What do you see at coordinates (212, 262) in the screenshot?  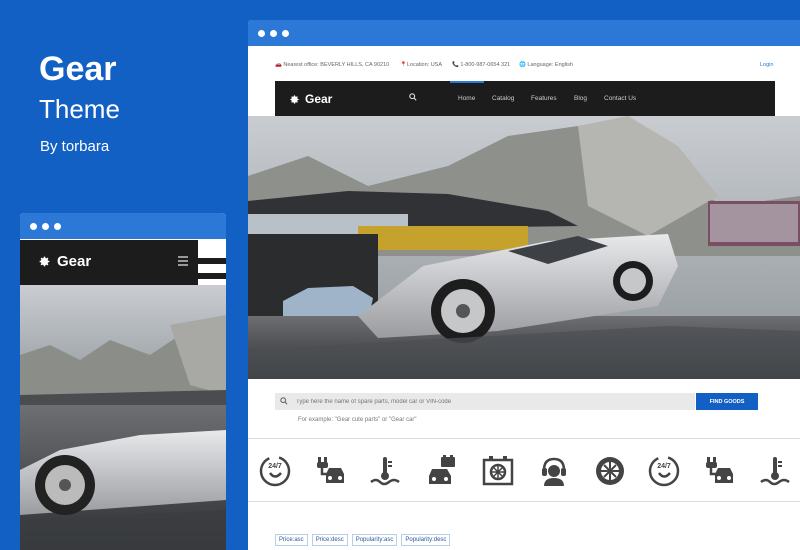 I see `mobile-nav-edge` at bounding box center [212, 262].